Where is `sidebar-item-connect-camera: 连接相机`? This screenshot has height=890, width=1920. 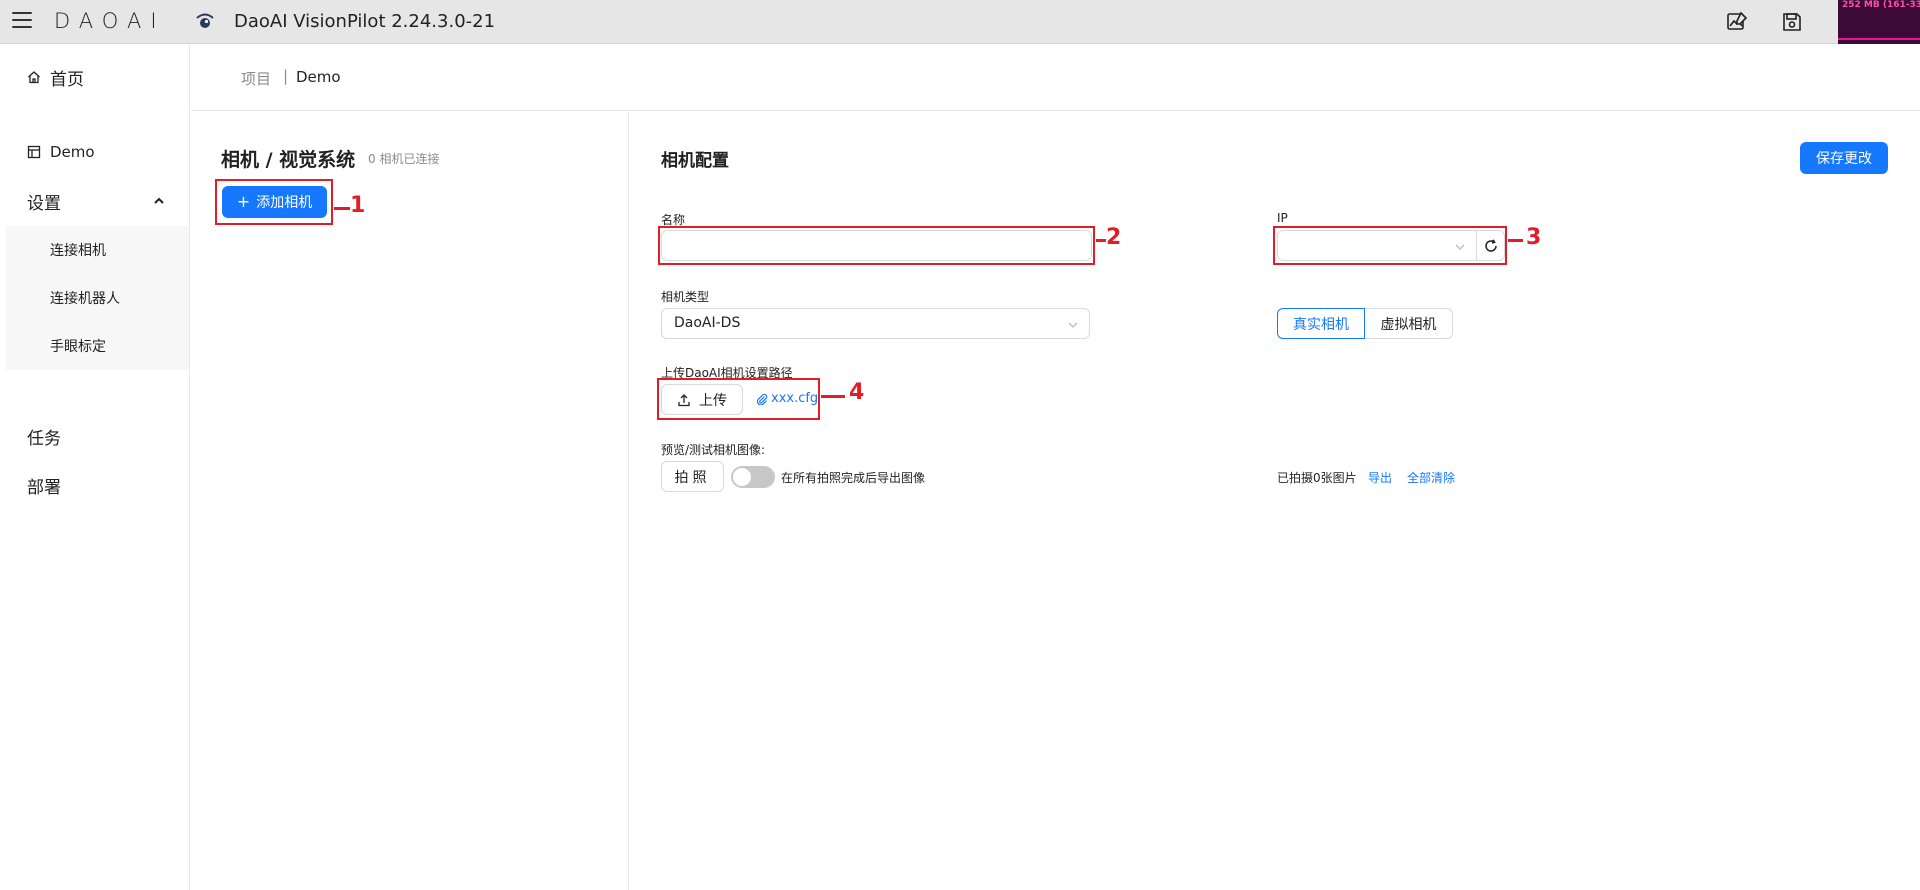 sidebar-item-connect-camera: 连接相机 is located at coordinates (97, 250).